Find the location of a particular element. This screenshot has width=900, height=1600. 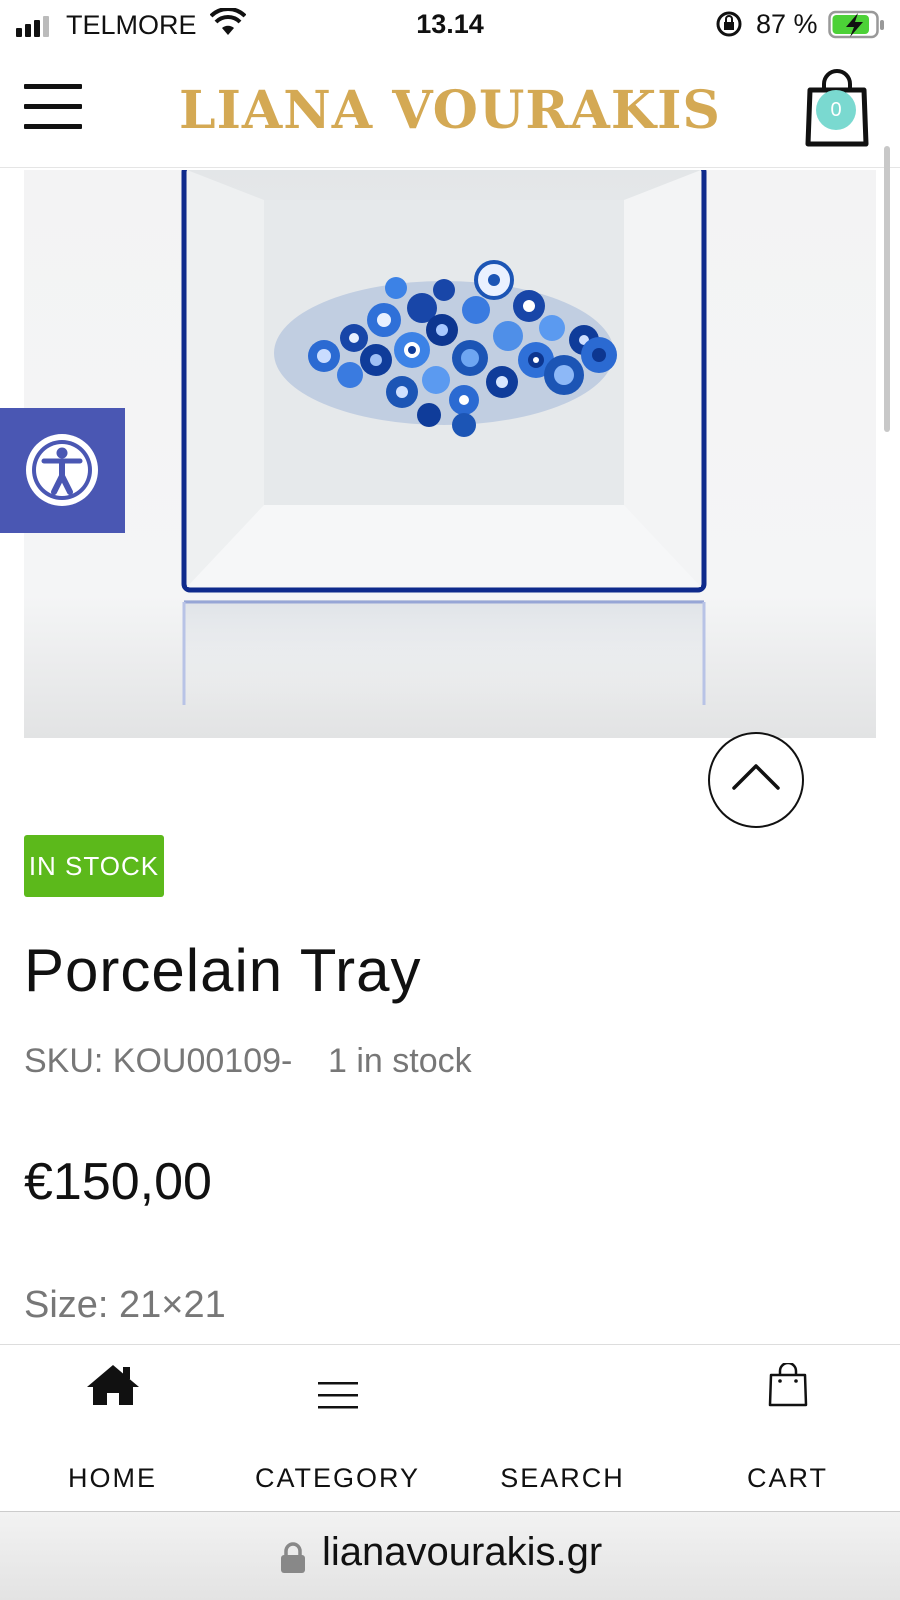

menu-button is located at coordinates (53, 107).